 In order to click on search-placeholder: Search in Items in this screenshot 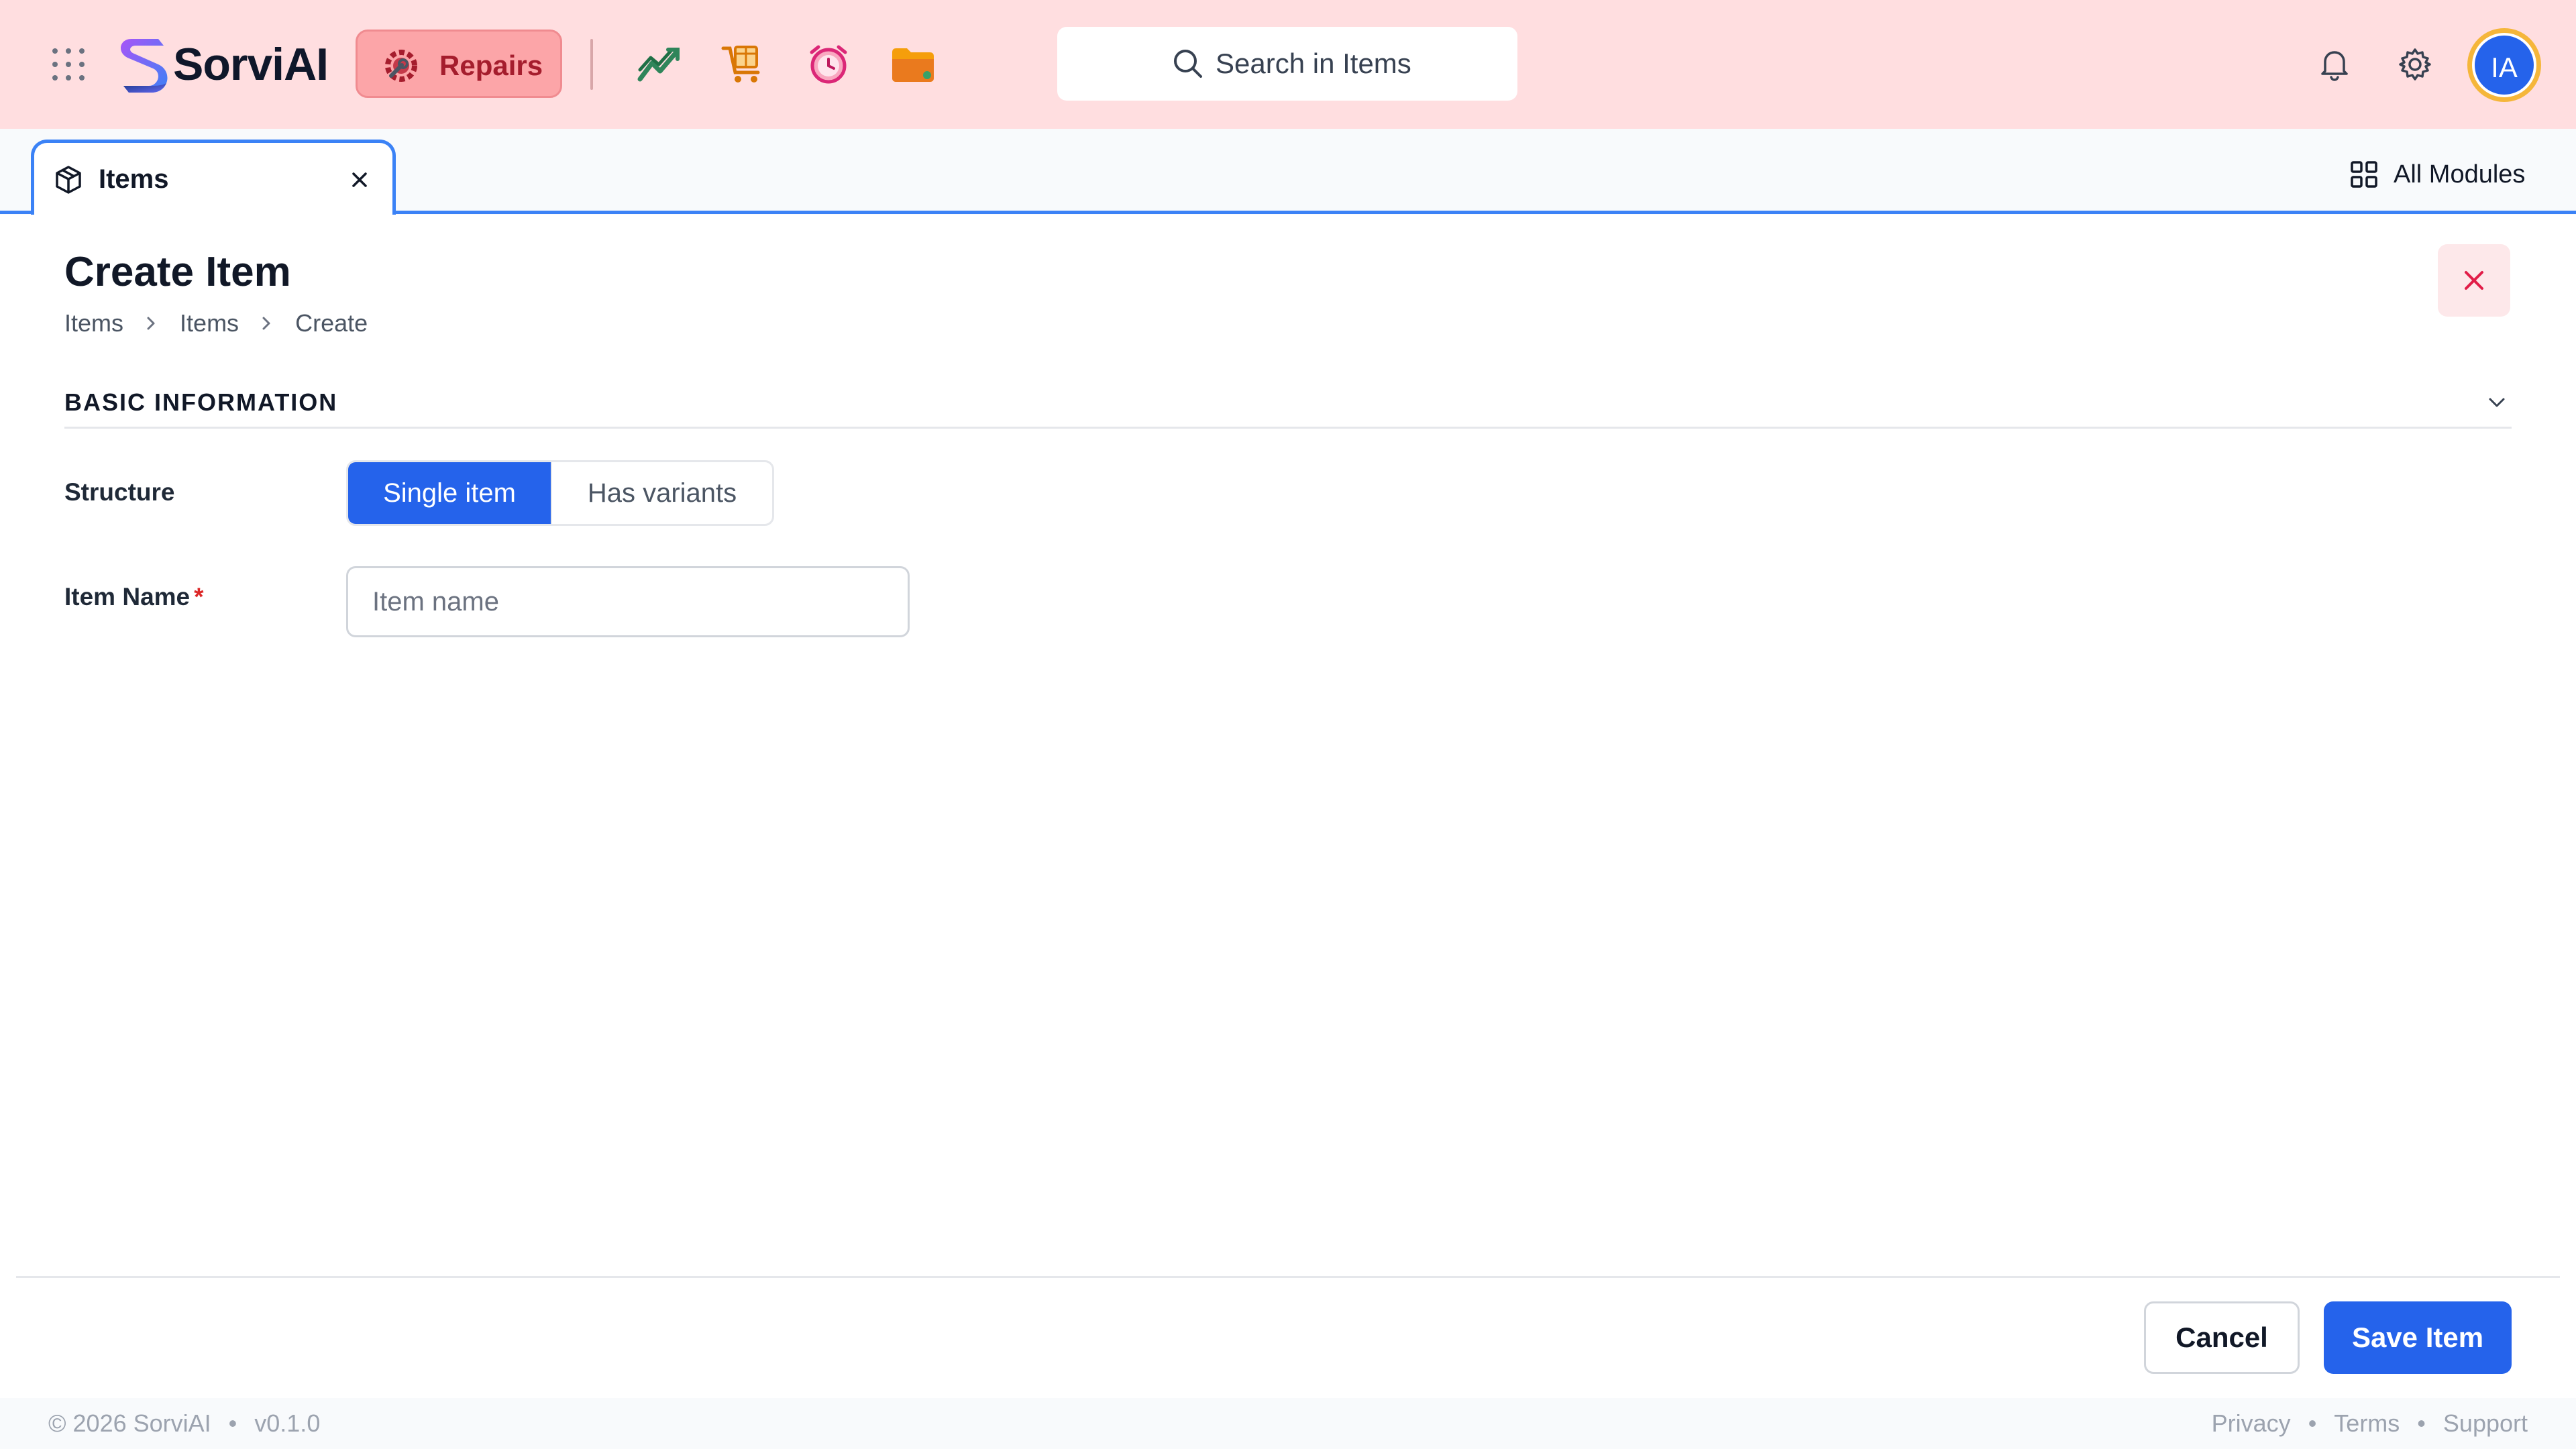, I will do `click(1313, 63)`.